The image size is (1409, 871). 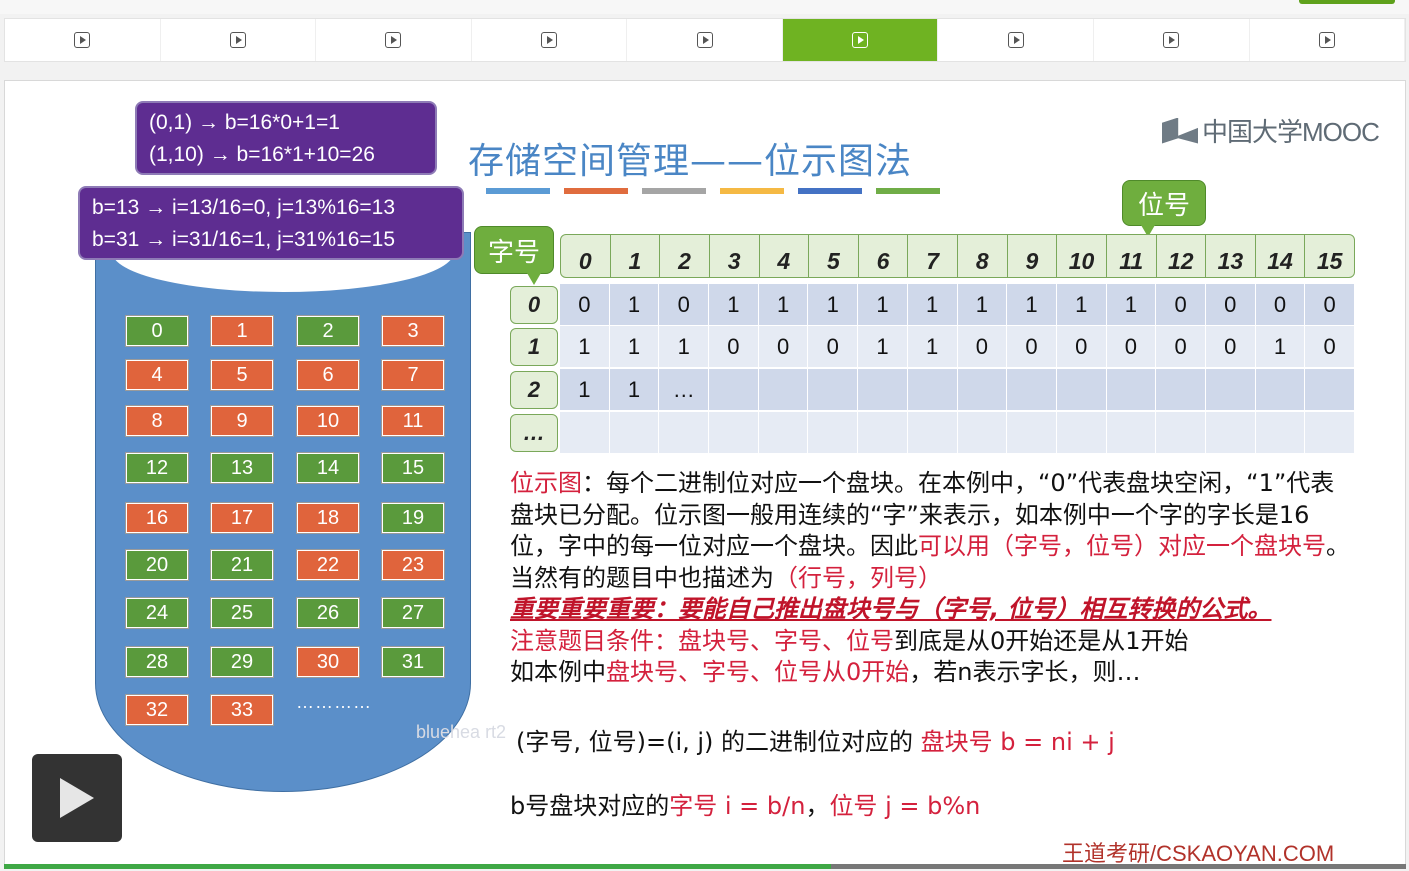 What do you see at coordinates (546, 483) in the screenshot?
I see `term-bitmap: 位示图` at bounding box center [546, 483].